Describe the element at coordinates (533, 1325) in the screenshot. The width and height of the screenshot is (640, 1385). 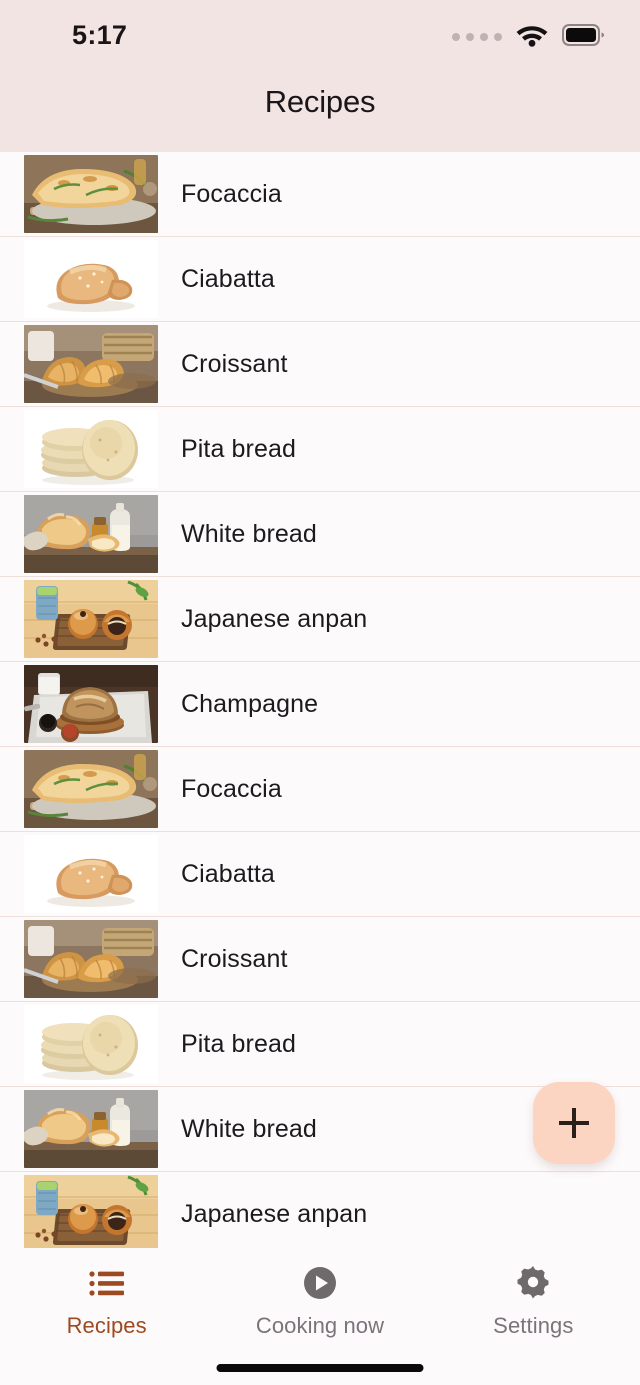
I see `tab-settings-label: Settings` at that location.